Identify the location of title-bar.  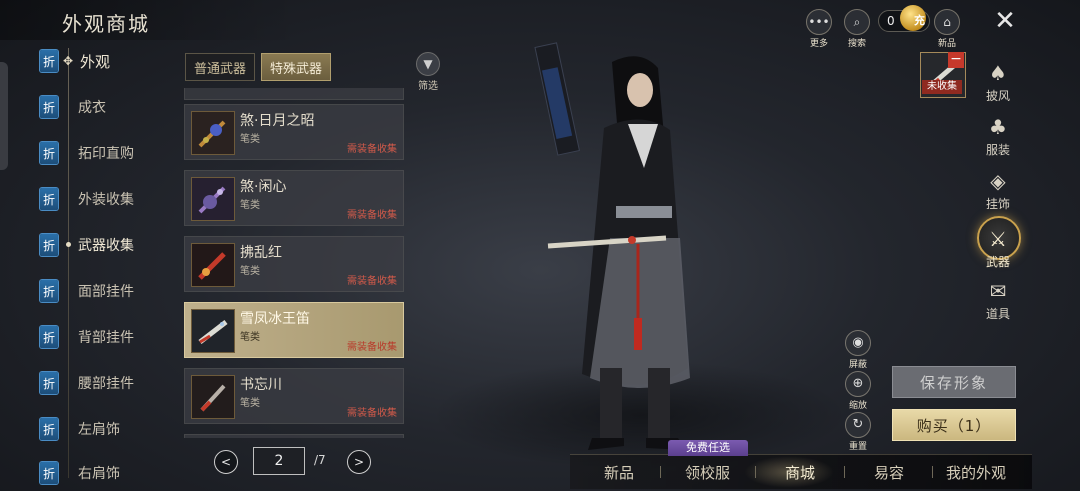
(150, 20).